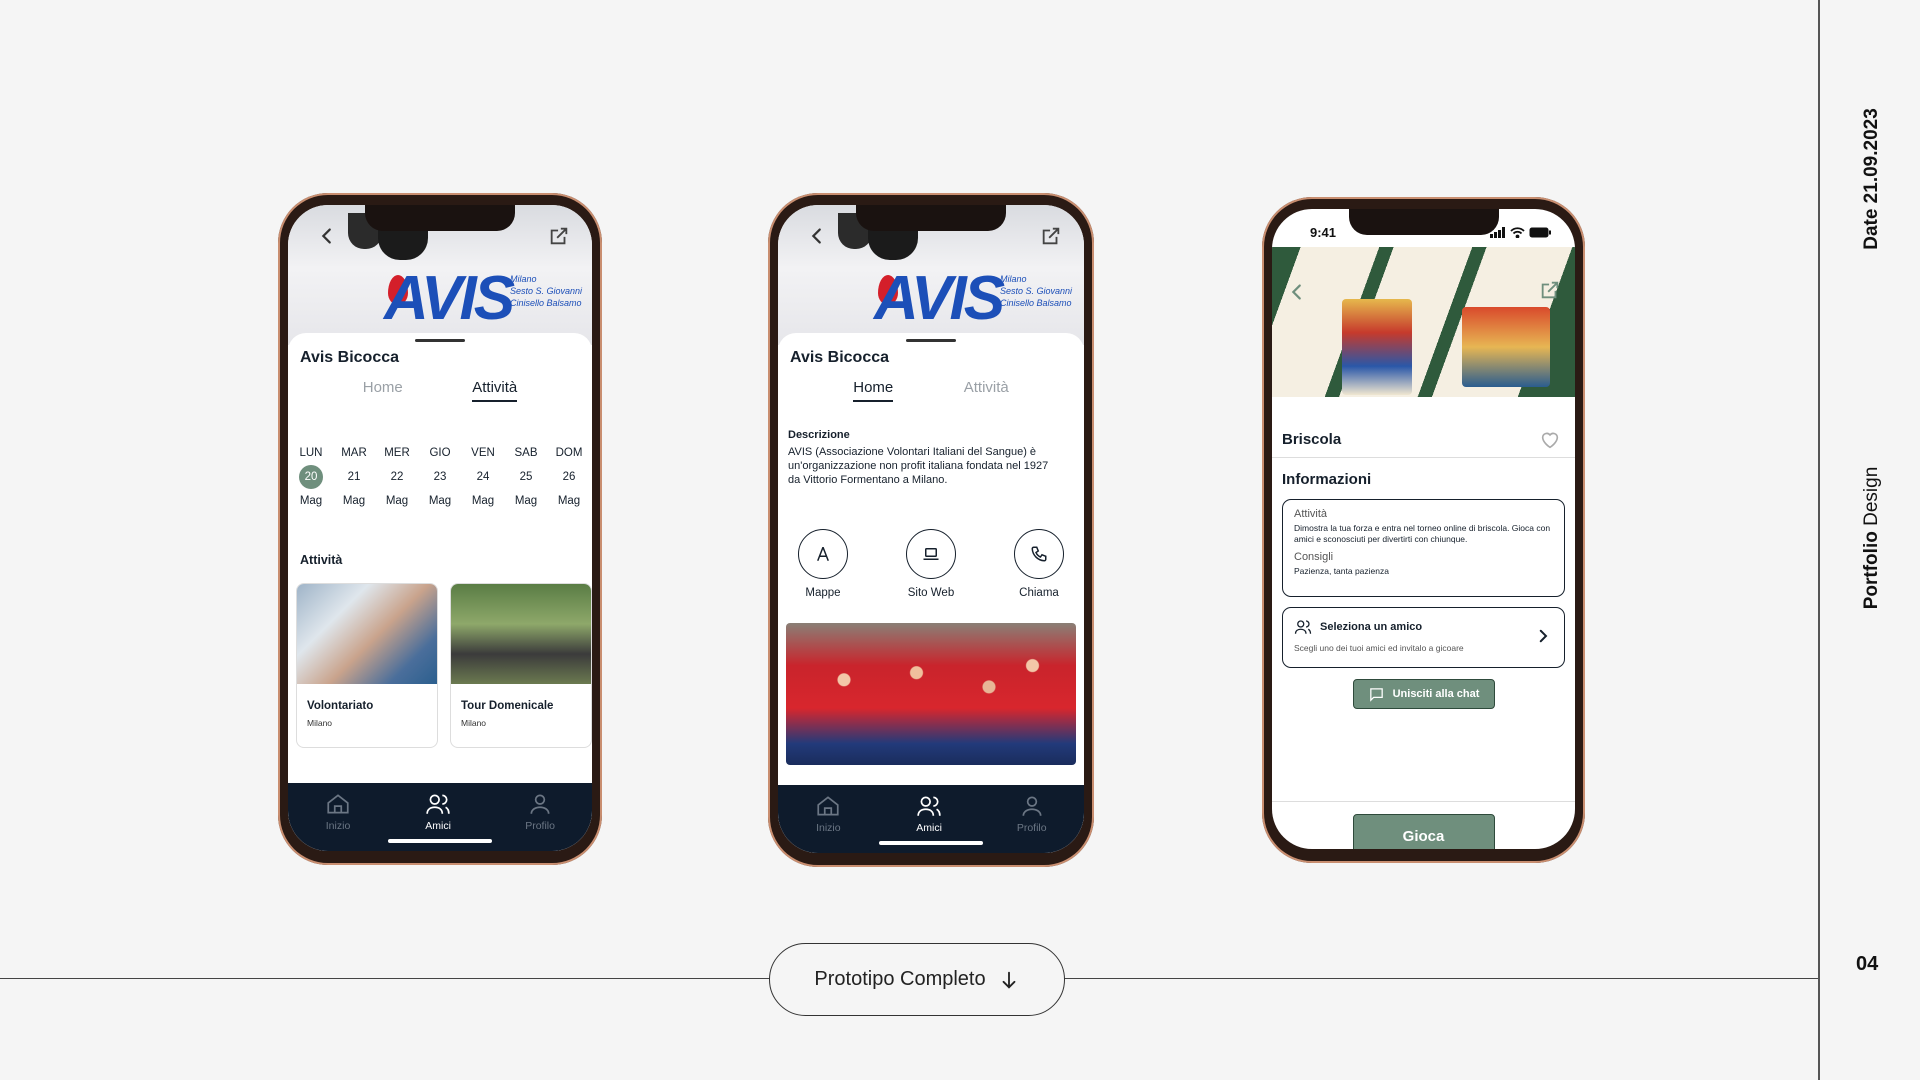 Image resolution: width=1920 pixels, height=1080 pixels. I want to click on chat-icon, so click(1376, 694).